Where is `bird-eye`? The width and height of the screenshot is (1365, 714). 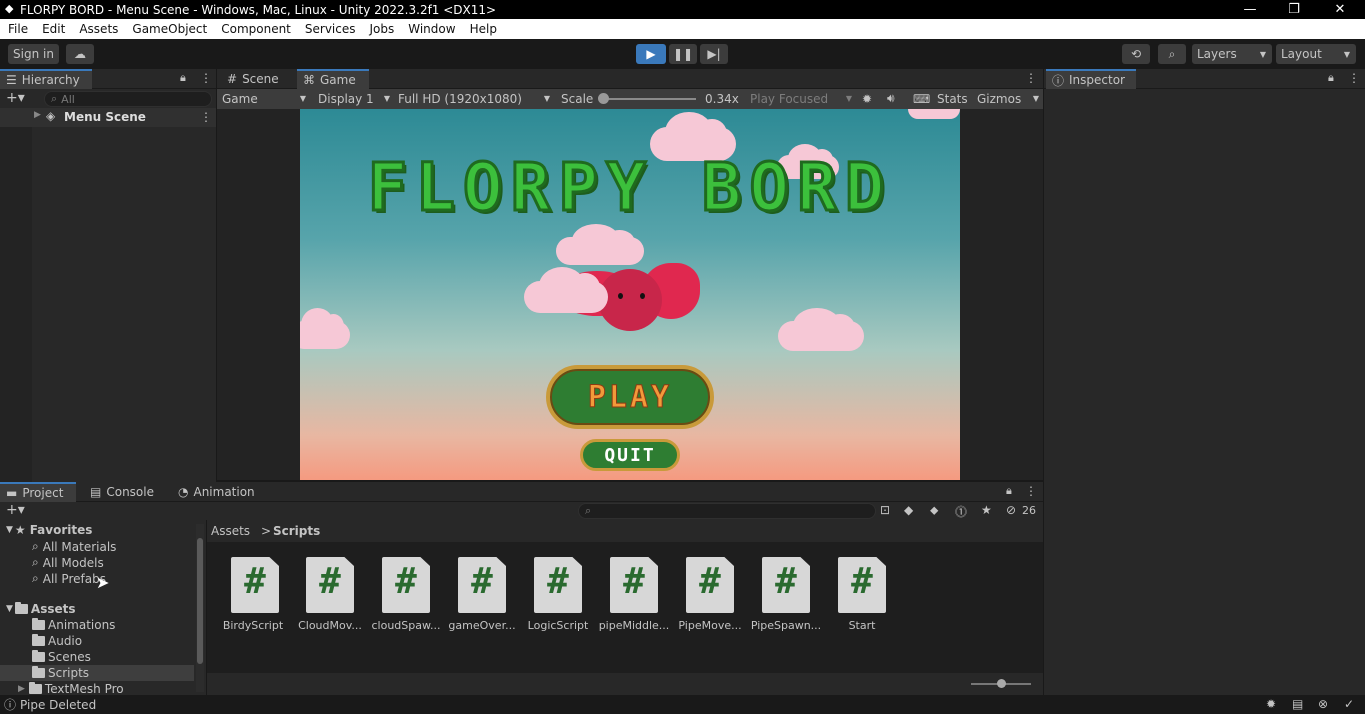
bird-eye is located at coordinates (642, 296).